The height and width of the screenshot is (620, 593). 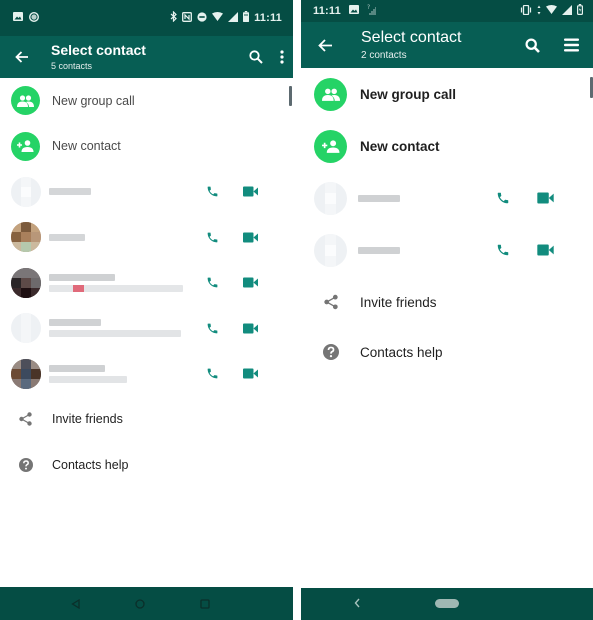 I want to click on home-pill-icon, so click(x=447, y=603).